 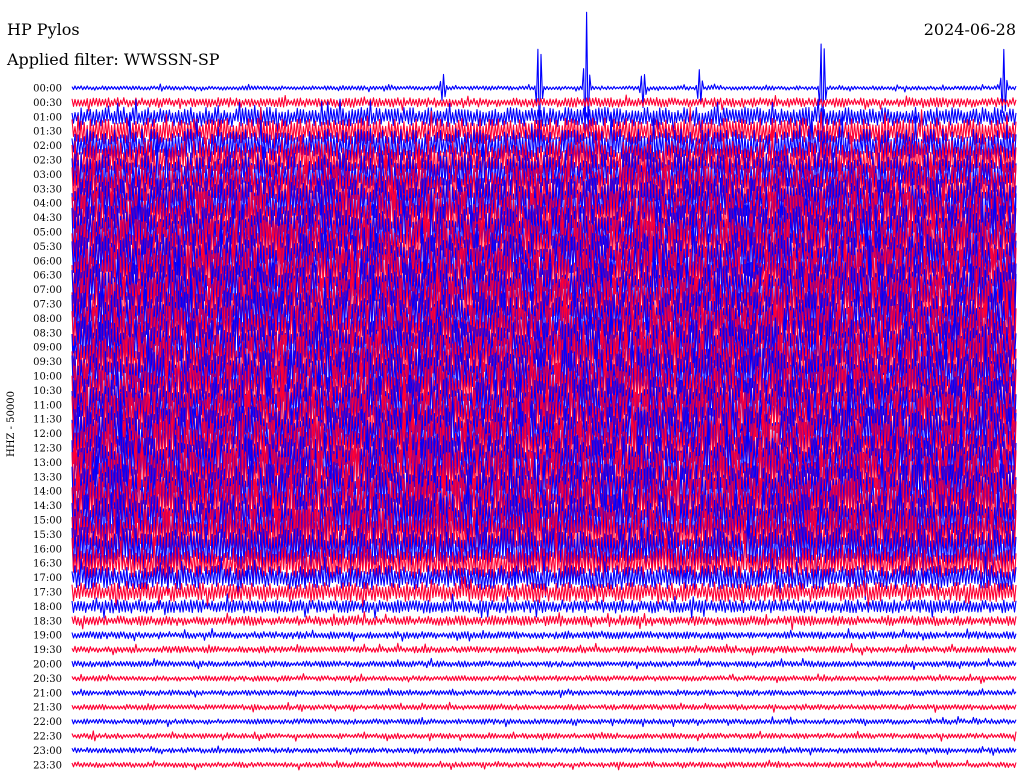 I want to click on hour-label-1900: 19:00, so click(x=47, y=636).